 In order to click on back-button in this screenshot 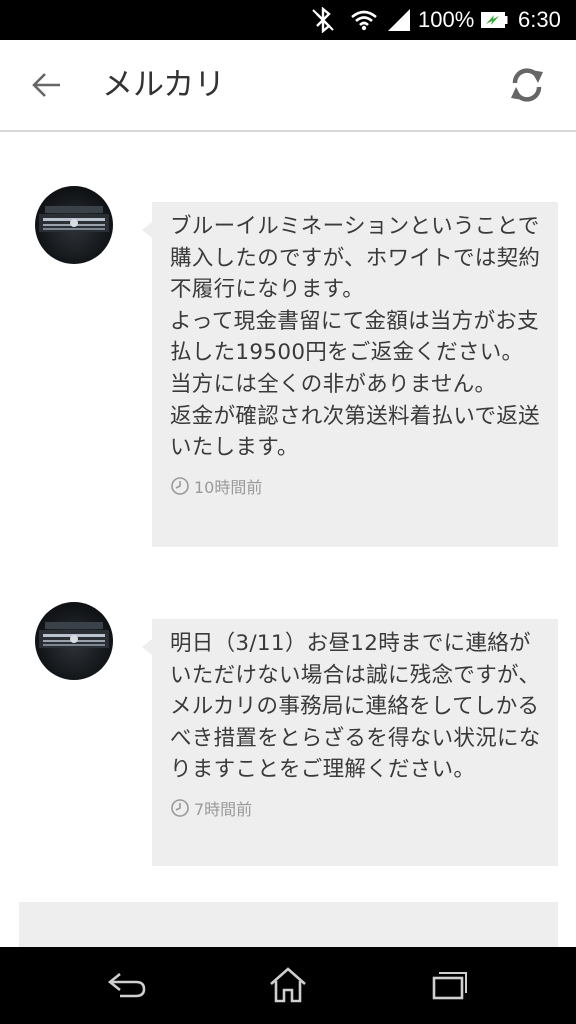, I will do `click(47, 85)`.